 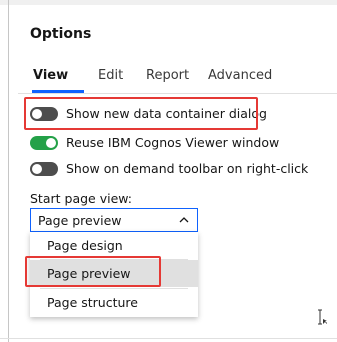 What do you see at coordinates (80, 220) in the screenshot?
I see `select-value: Page preview` at bounding box center [80, 220].